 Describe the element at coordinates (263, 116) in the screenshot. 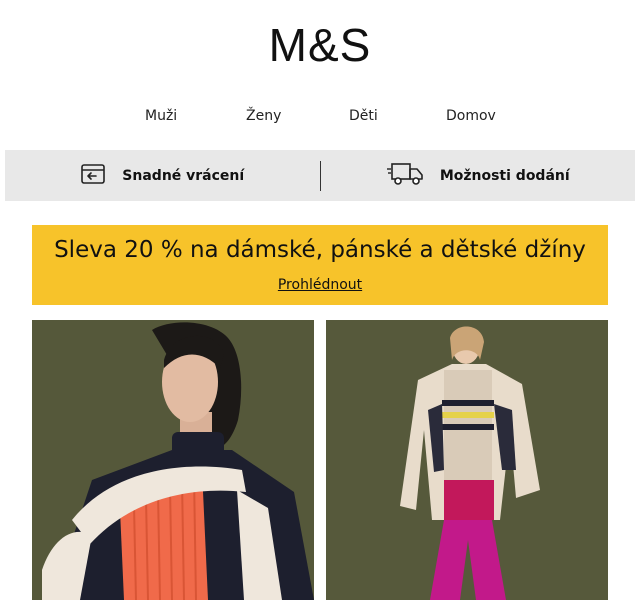

I see `nav-item-women: Ženy` at that location.